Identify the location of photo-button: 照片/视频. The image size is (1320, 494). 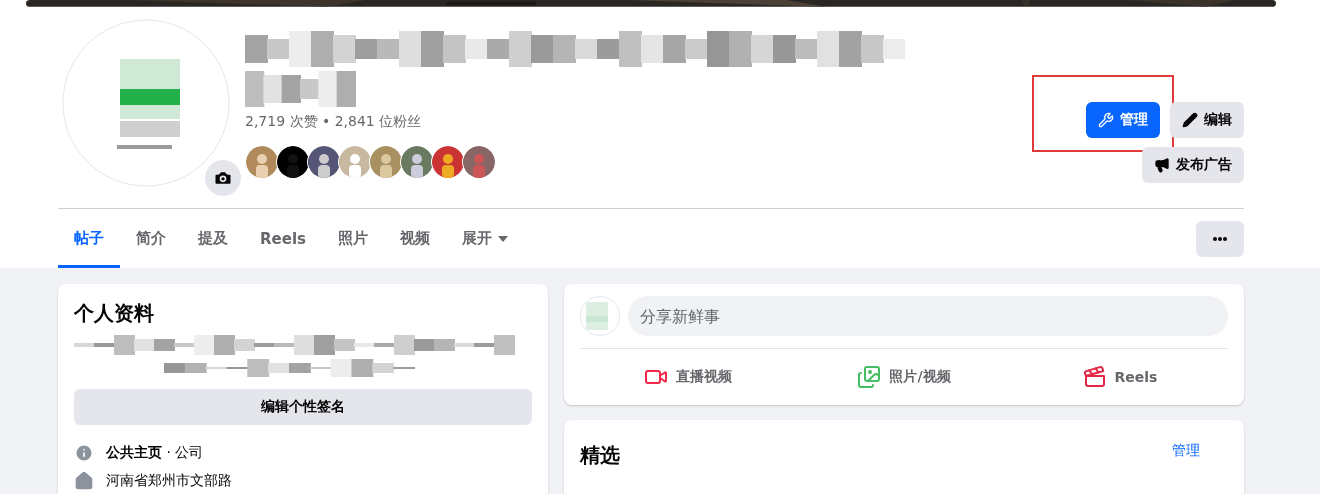
(904, 377).